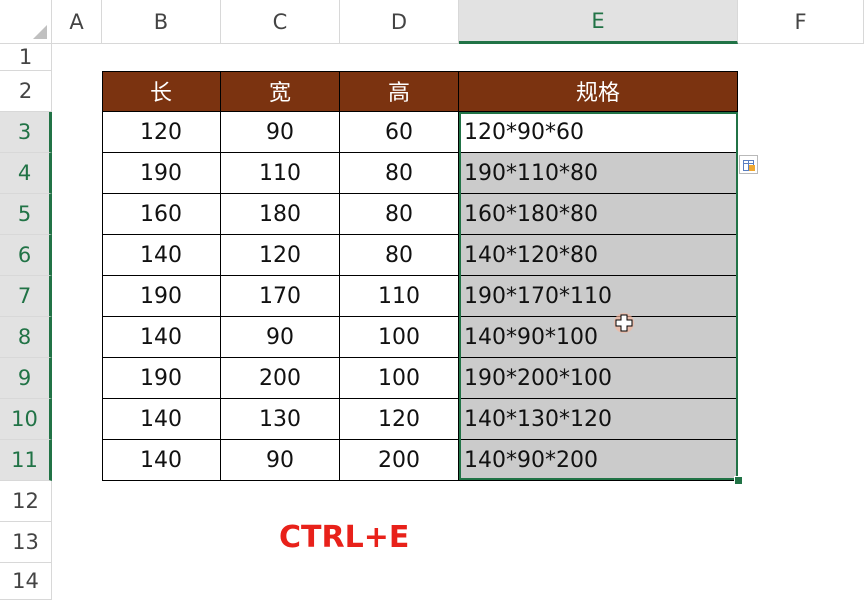 This screenshot has width=864, height=600. I want to click on spec-cell: 160*180*80, so click(598, 214).